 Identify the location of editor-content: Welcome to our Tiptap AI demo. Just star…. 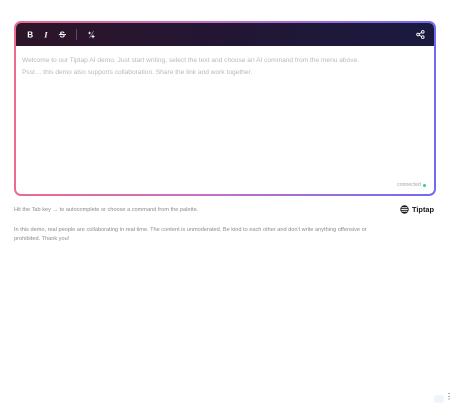
(225, 62).